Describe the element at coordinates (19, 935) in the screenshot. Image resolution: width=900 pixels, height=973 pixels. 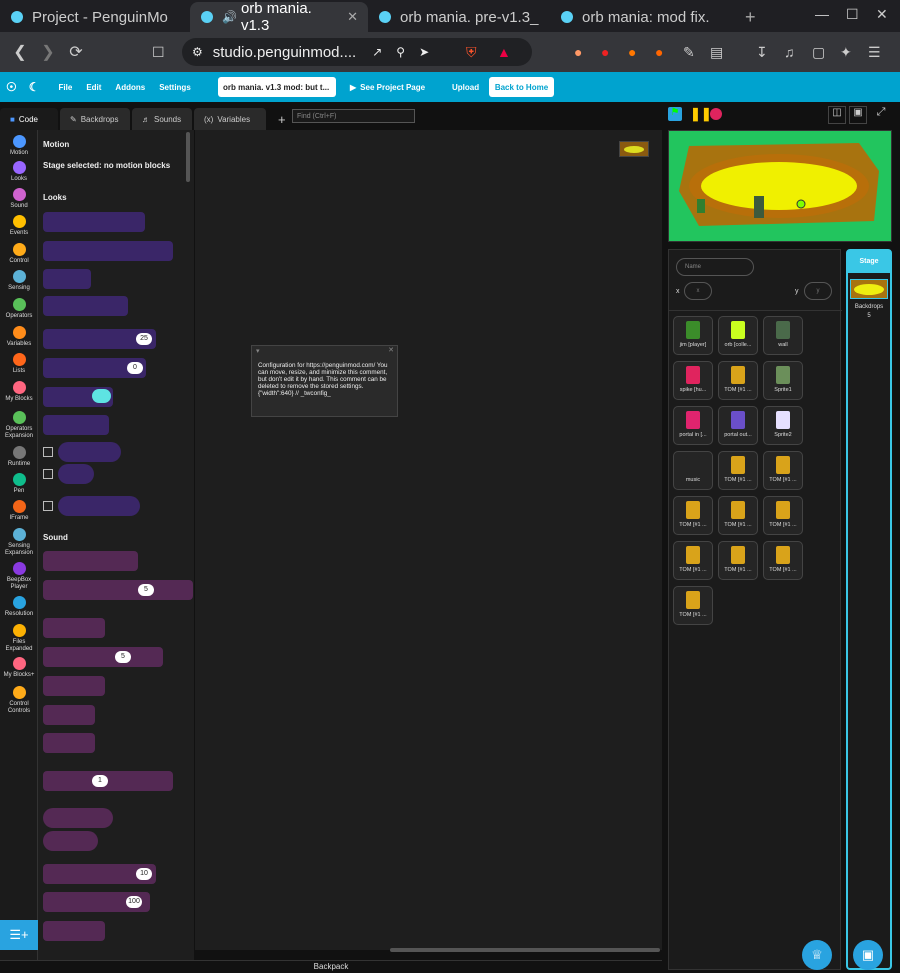
I see `add-extension-button: ☰+` at that location.